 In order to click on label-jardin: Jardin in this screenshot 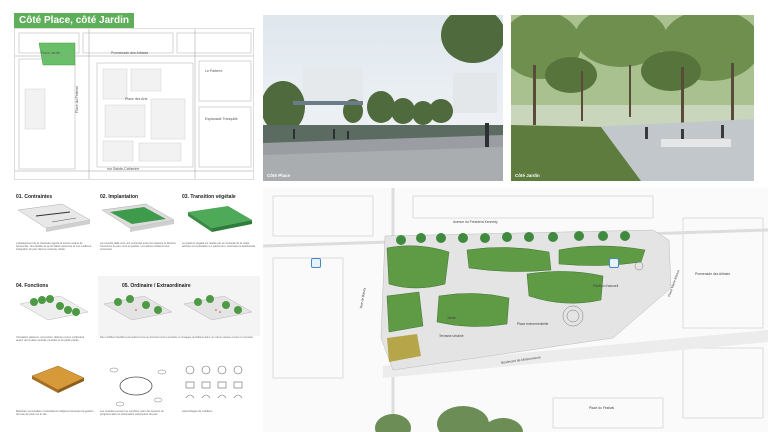, I will do `click(451, 318)`.